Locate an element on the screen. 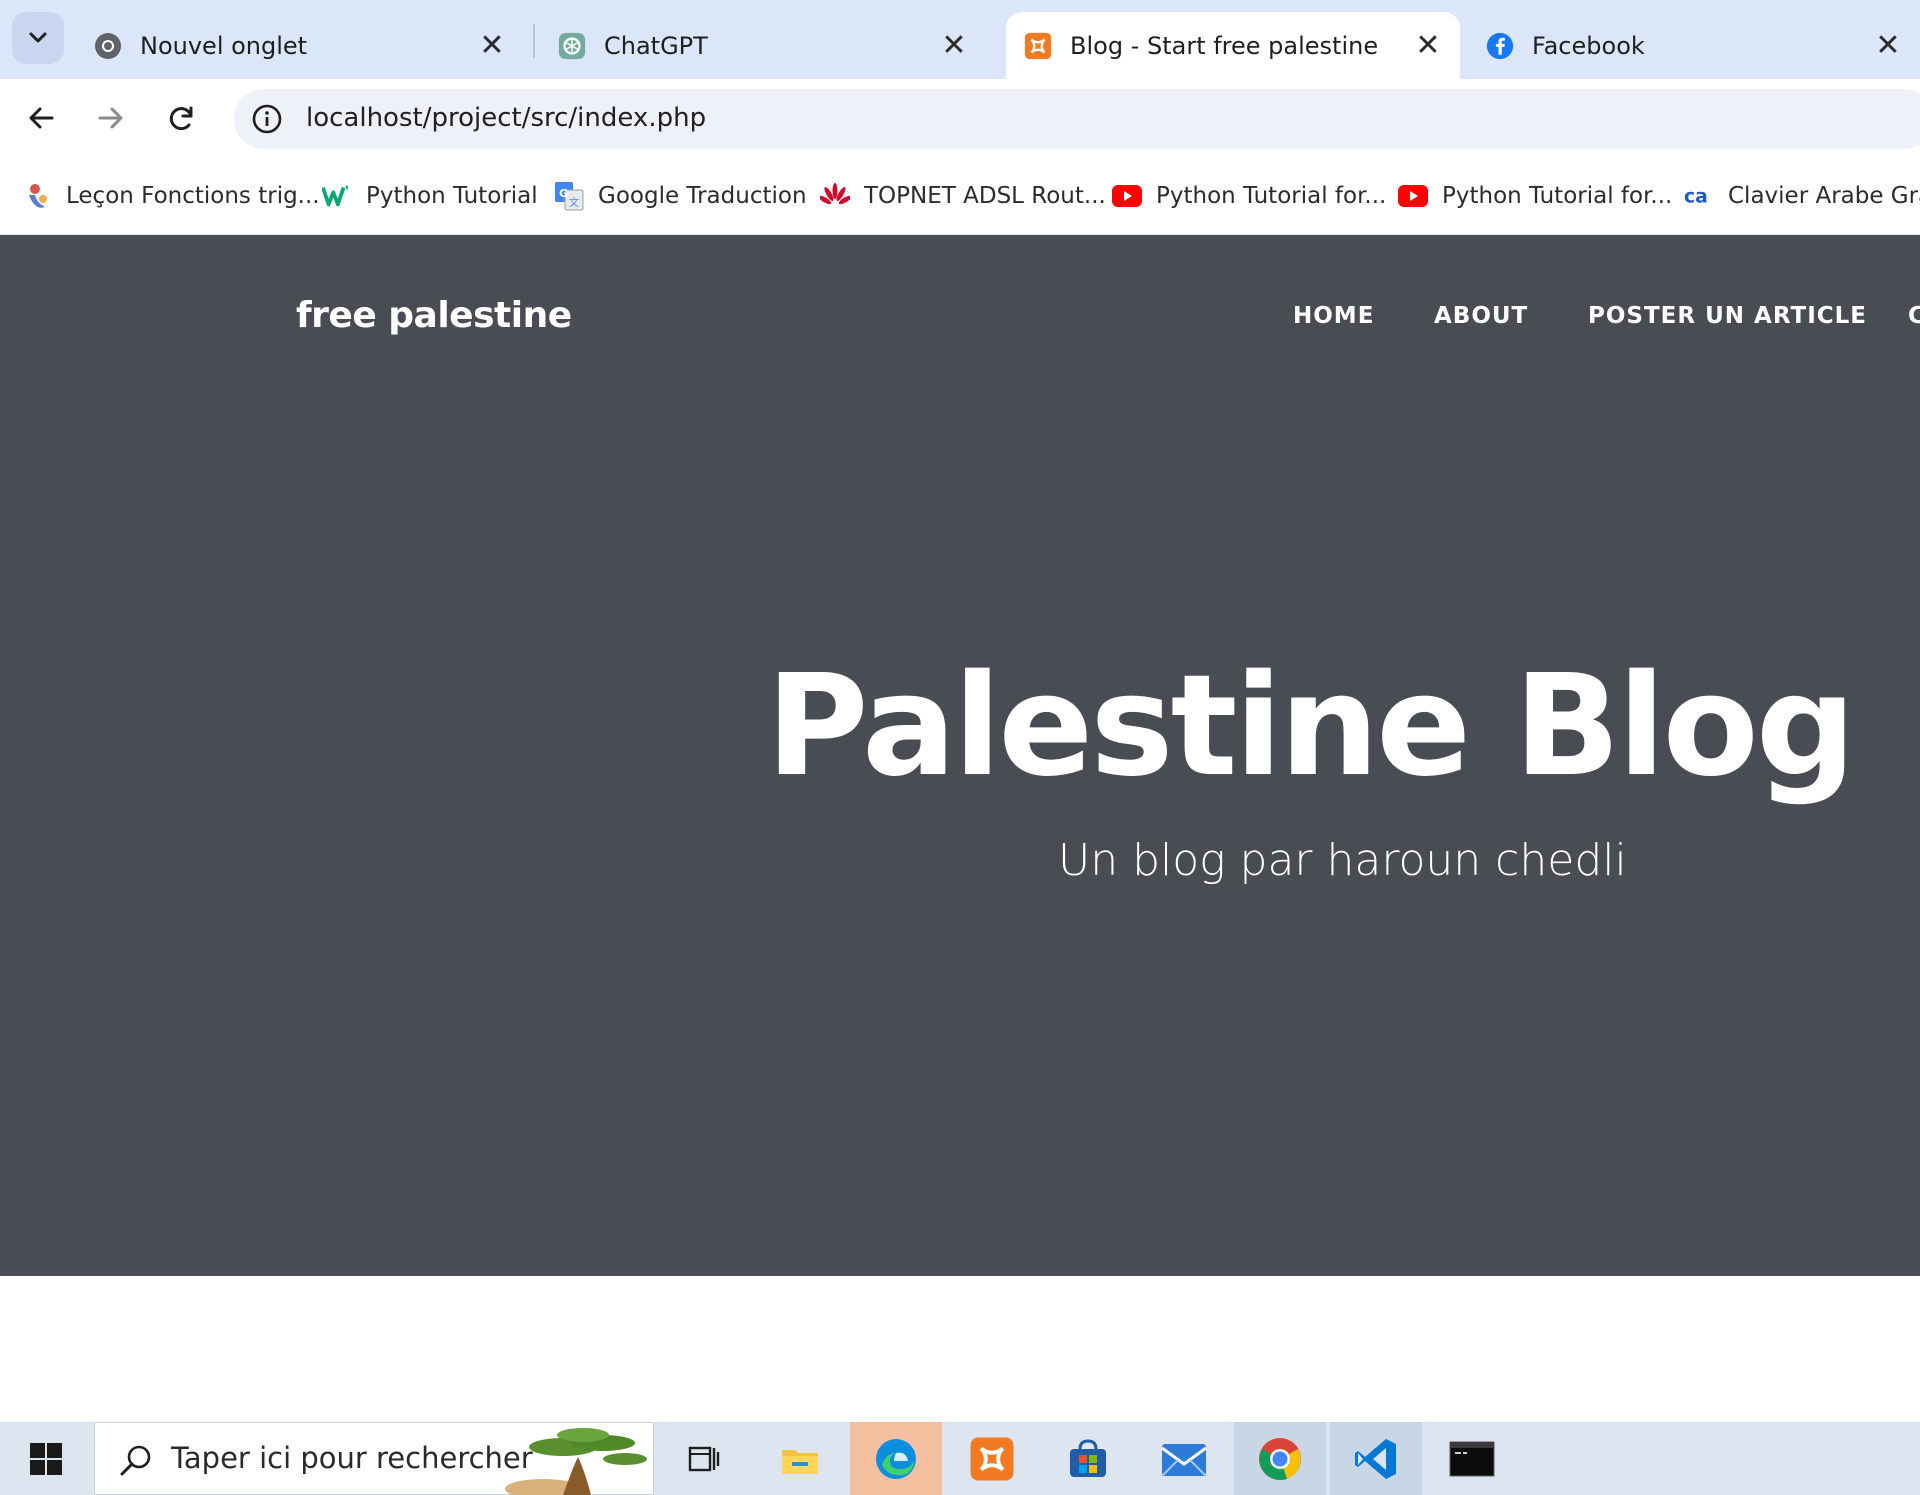  bookmark-clavier-arabe: ca Clavier Arabe Gratu is located at coordinates (1802, 196).